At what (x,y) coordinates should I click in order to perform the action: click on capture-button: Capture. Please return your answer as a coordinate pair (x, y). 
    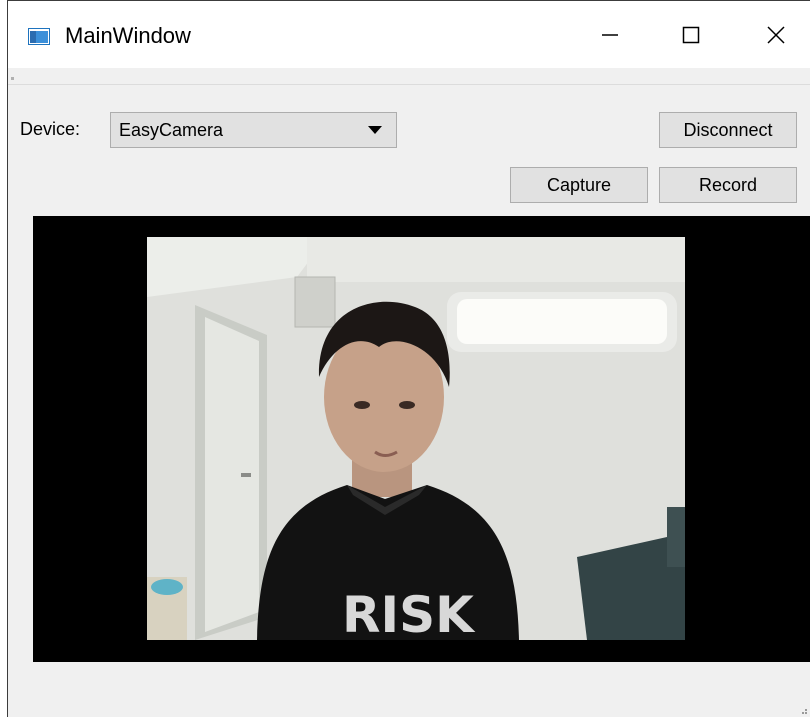
    Looking at the image, I should click on (579, 185).